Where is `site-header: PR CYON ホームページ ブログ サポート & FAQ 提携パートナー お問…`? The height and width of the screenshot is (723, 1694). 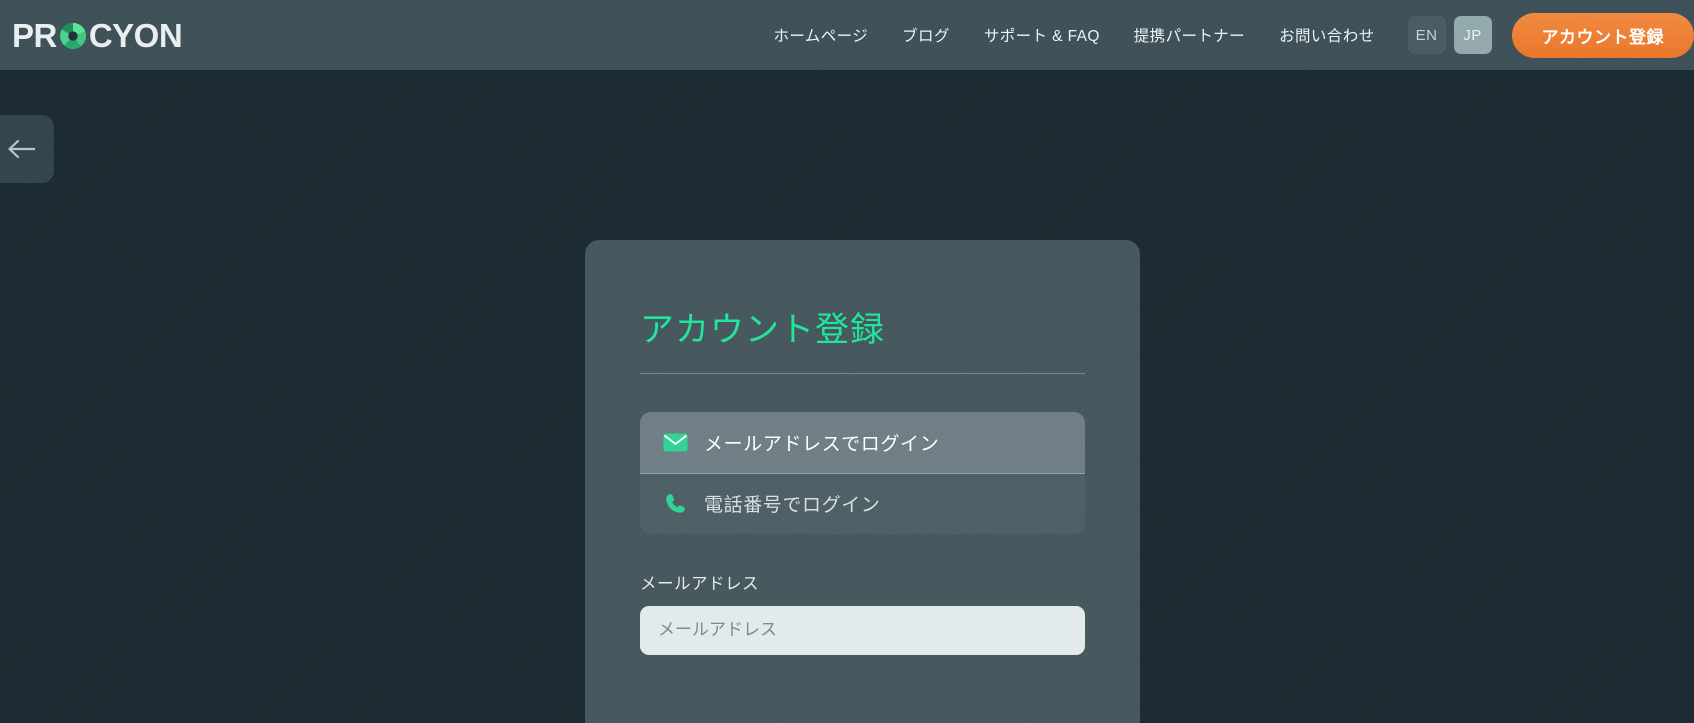 site-header: PR CYON ホームページ ブログ サポート & FAQ 提携パートナー お問… is located at coordinates (847, 35).